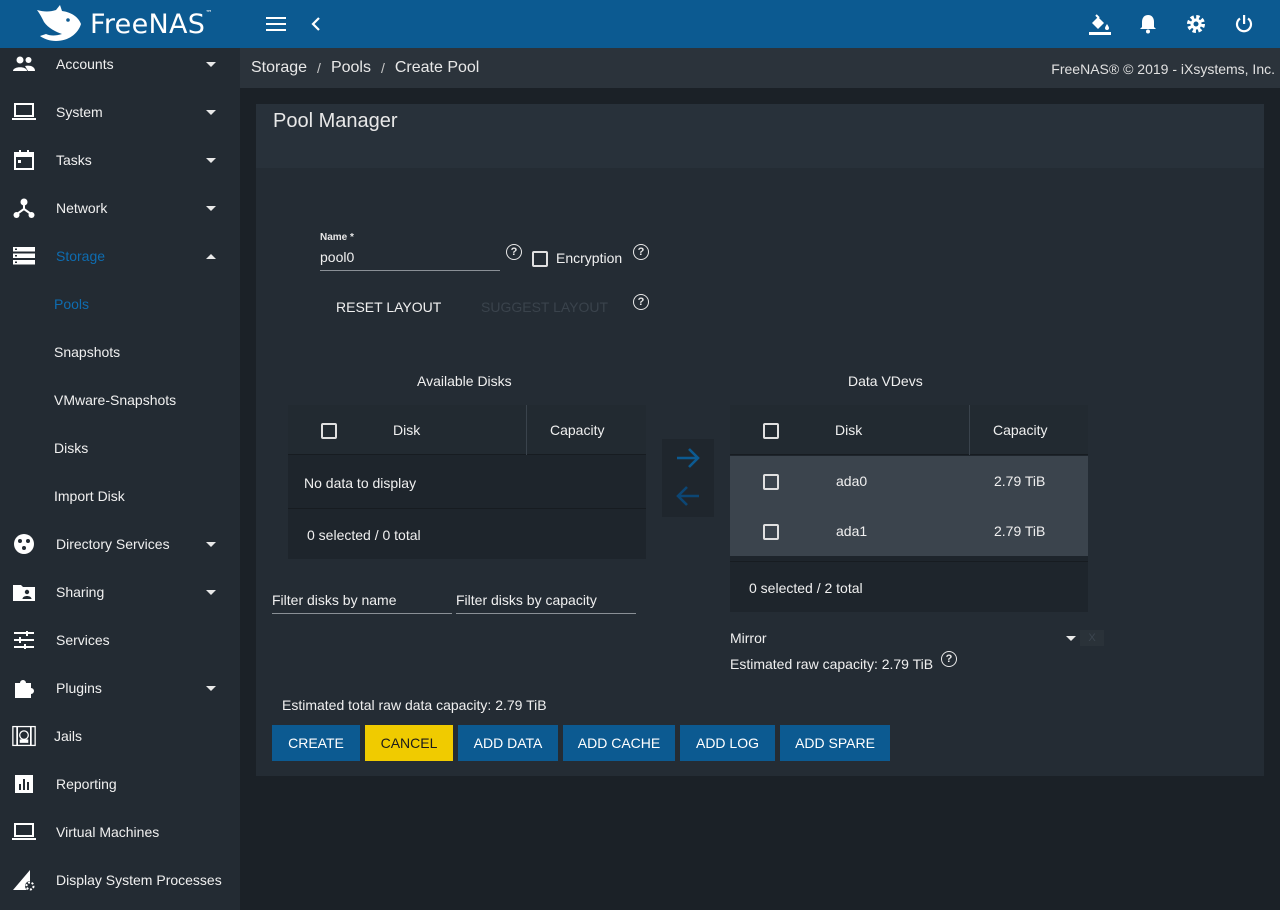 This screenshot has height=910, width=1280. Describe the element at coordinates (24, 544) in the screenshot. I see `directory-icon` at that location.